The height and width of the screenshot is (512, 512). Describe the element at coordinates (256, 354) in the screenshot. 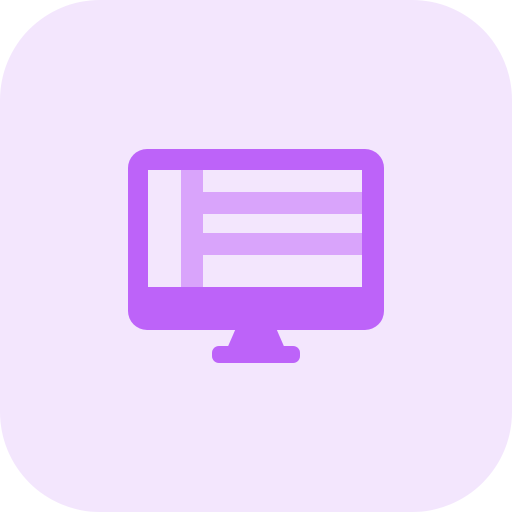

I see `monitor-stand-base` at that location.